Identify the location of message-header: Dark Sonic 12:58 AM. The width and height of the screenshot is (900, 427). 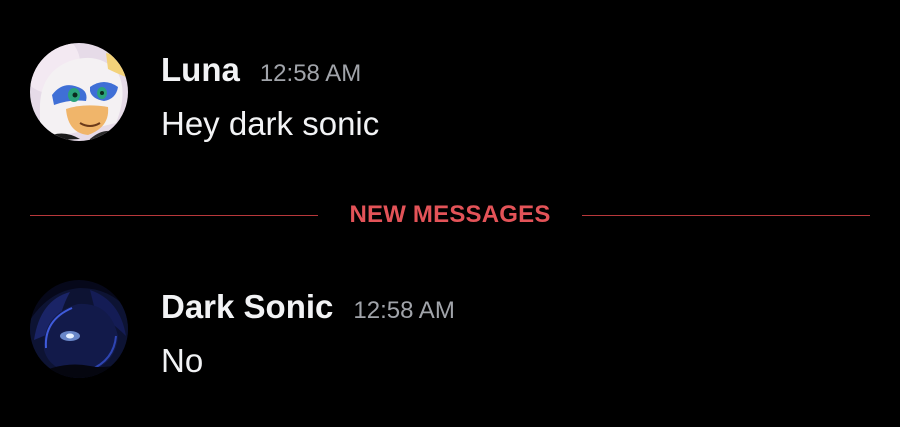
(308, 306).